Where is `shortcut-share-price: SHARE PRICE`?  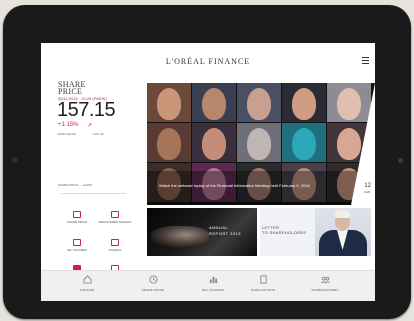 shortcut-share-price: SHARE PRICE is located at coordinates (77, 224).